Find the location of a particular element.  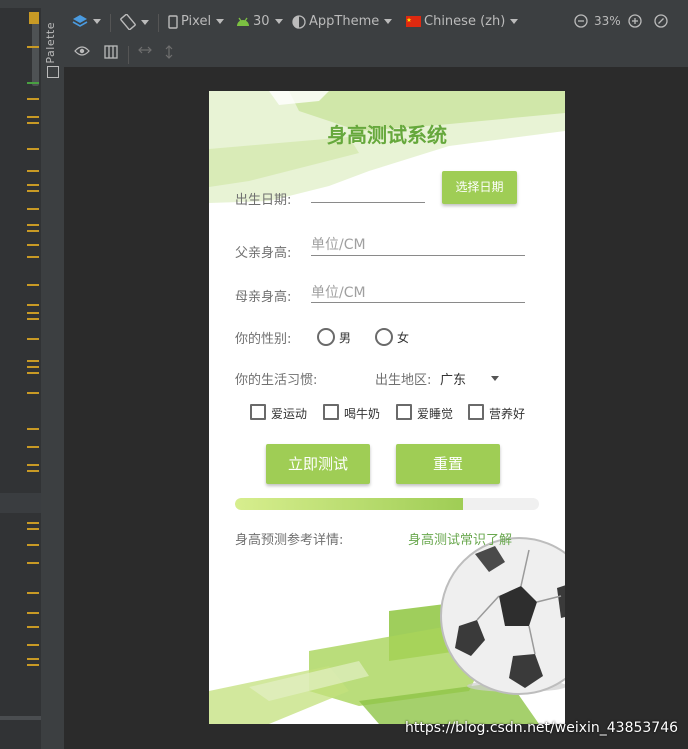

progress-bar is located at coordinates (387, 504).